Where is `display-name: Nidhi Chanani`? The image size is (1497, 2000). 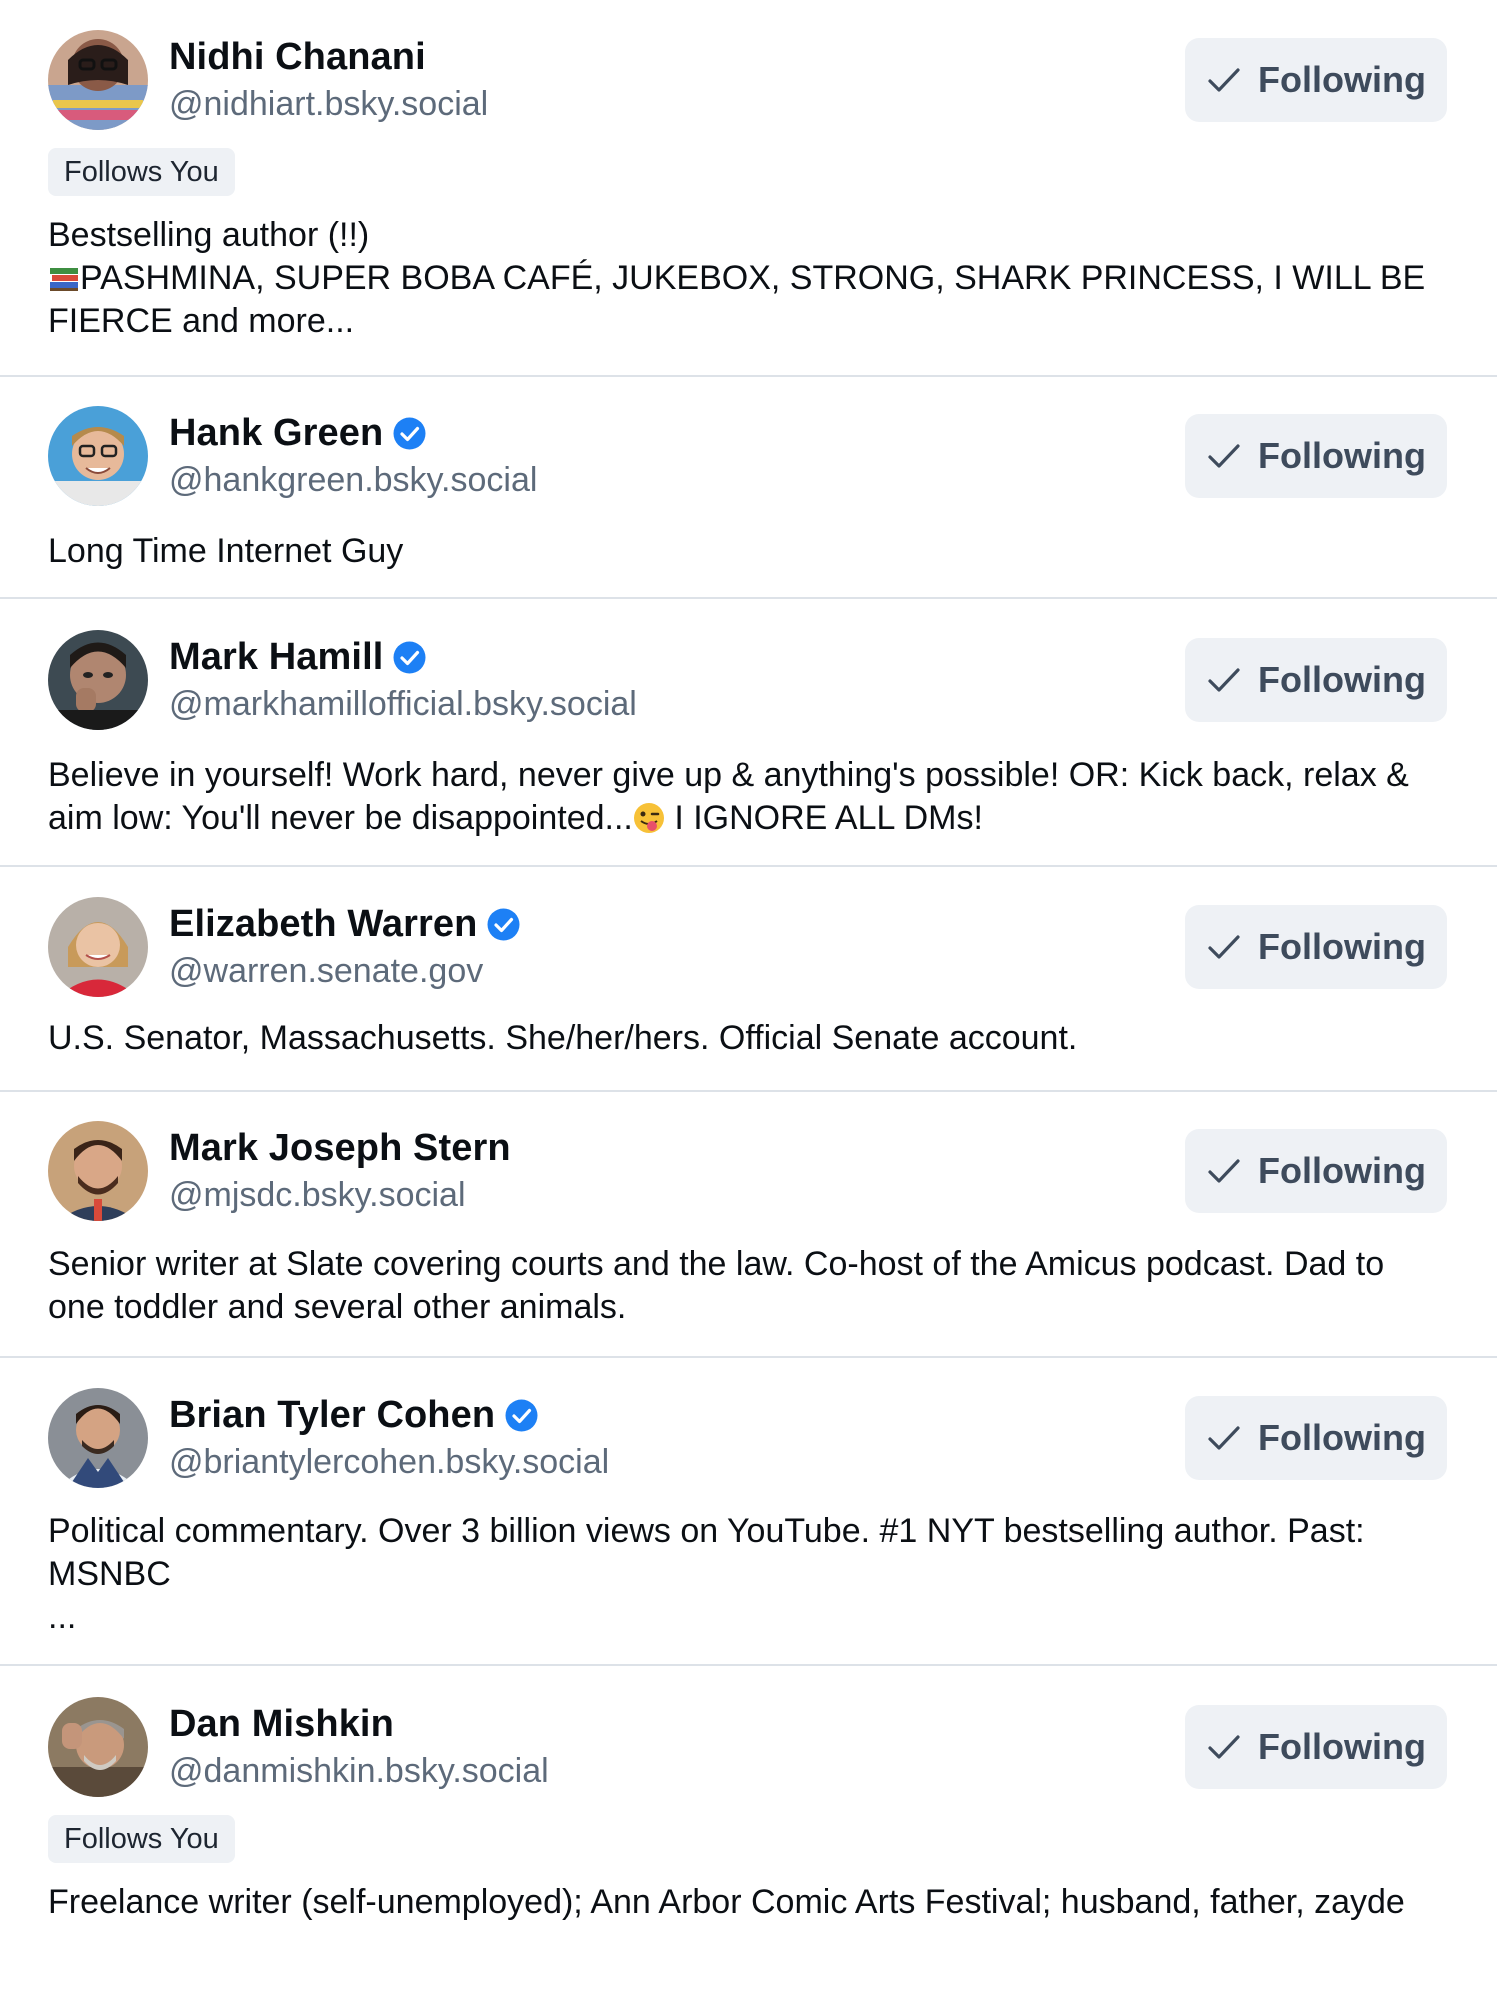 display-name: Nidhi Chanani is located at coordinates (297, 57).